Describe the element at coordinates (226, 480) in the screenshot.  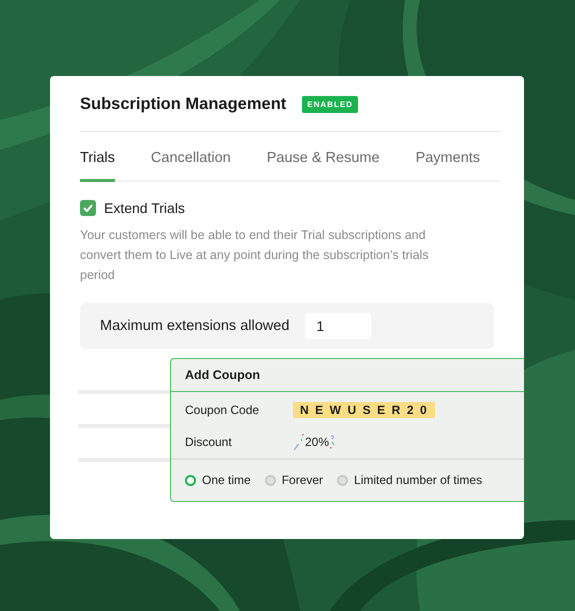
I see `radio-label: One time` at that location.